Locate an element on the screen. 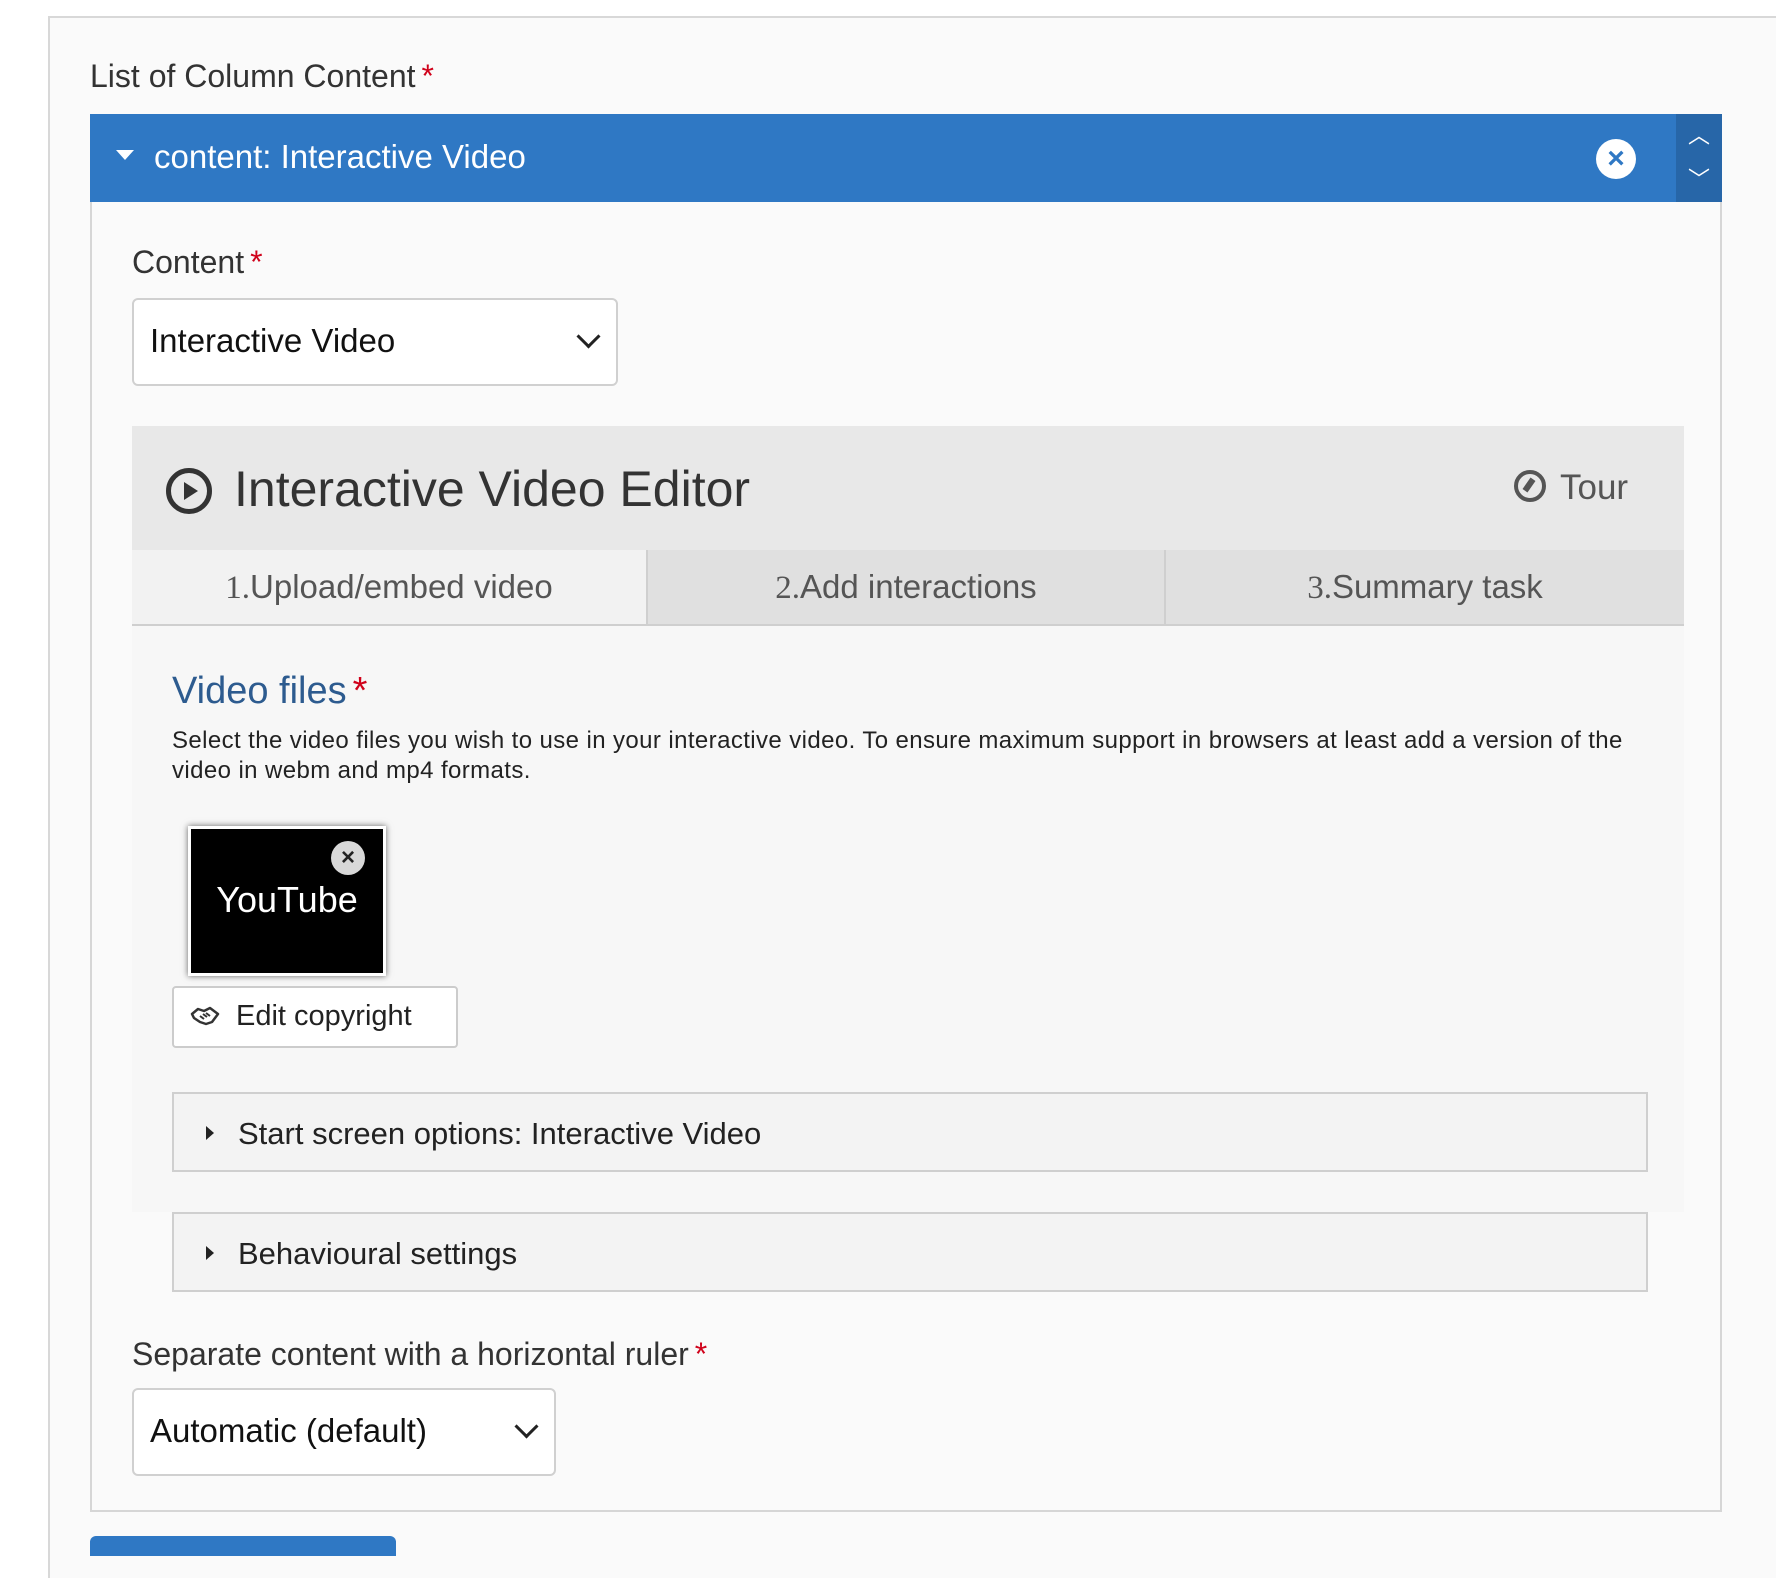  edit-copyright-button: Edit copyright is located at coordinates (315, 1017).